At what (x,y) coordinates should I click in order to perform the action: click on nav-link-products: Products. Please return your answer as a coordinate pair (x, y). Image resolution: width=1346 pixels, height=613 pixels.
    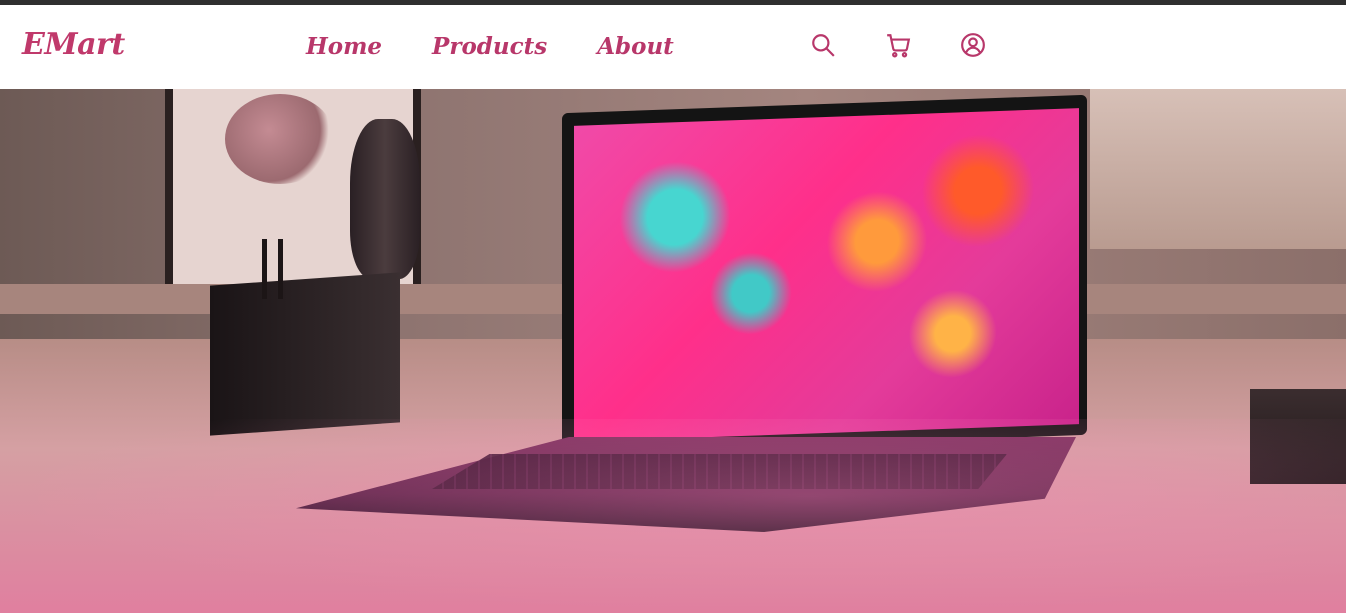
    Looking at the image, I should click on (489, 46).